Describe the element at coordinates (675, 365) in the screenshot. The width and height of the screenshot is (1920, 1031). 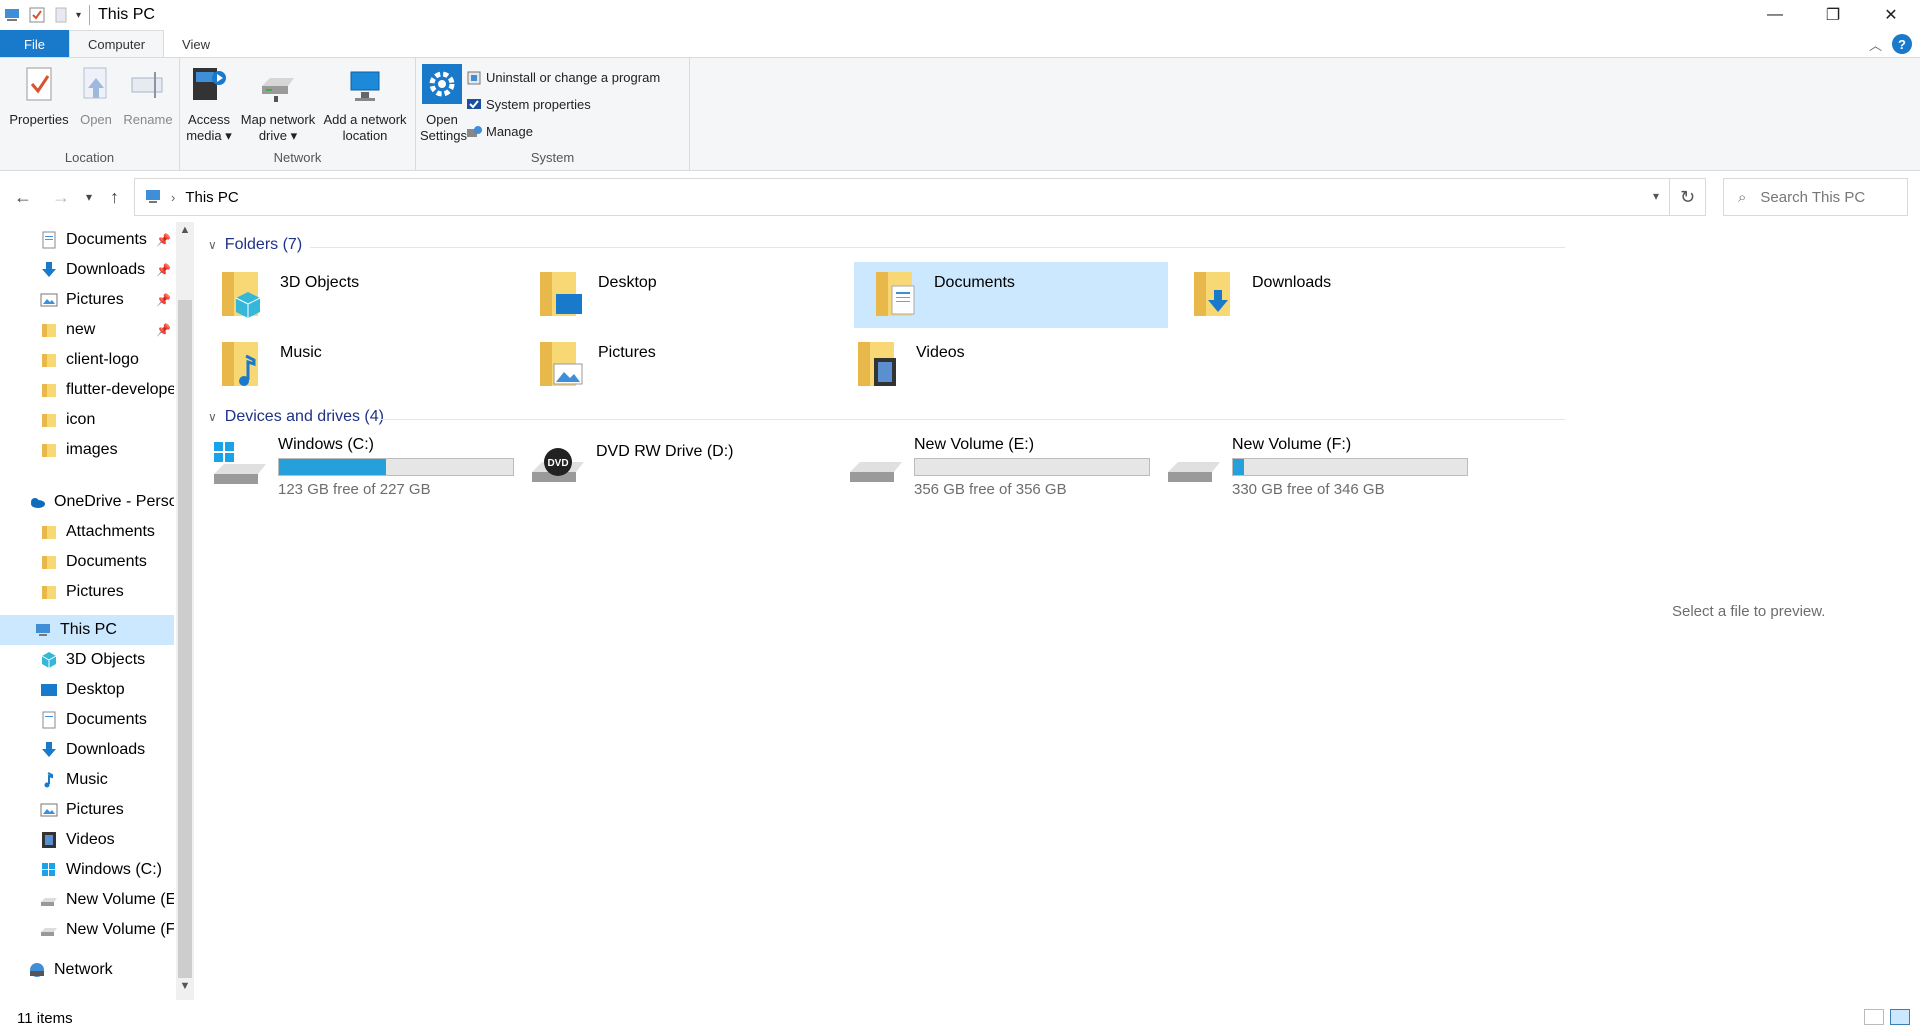
I see `folder-tile-pictures: Pictures` at that location.